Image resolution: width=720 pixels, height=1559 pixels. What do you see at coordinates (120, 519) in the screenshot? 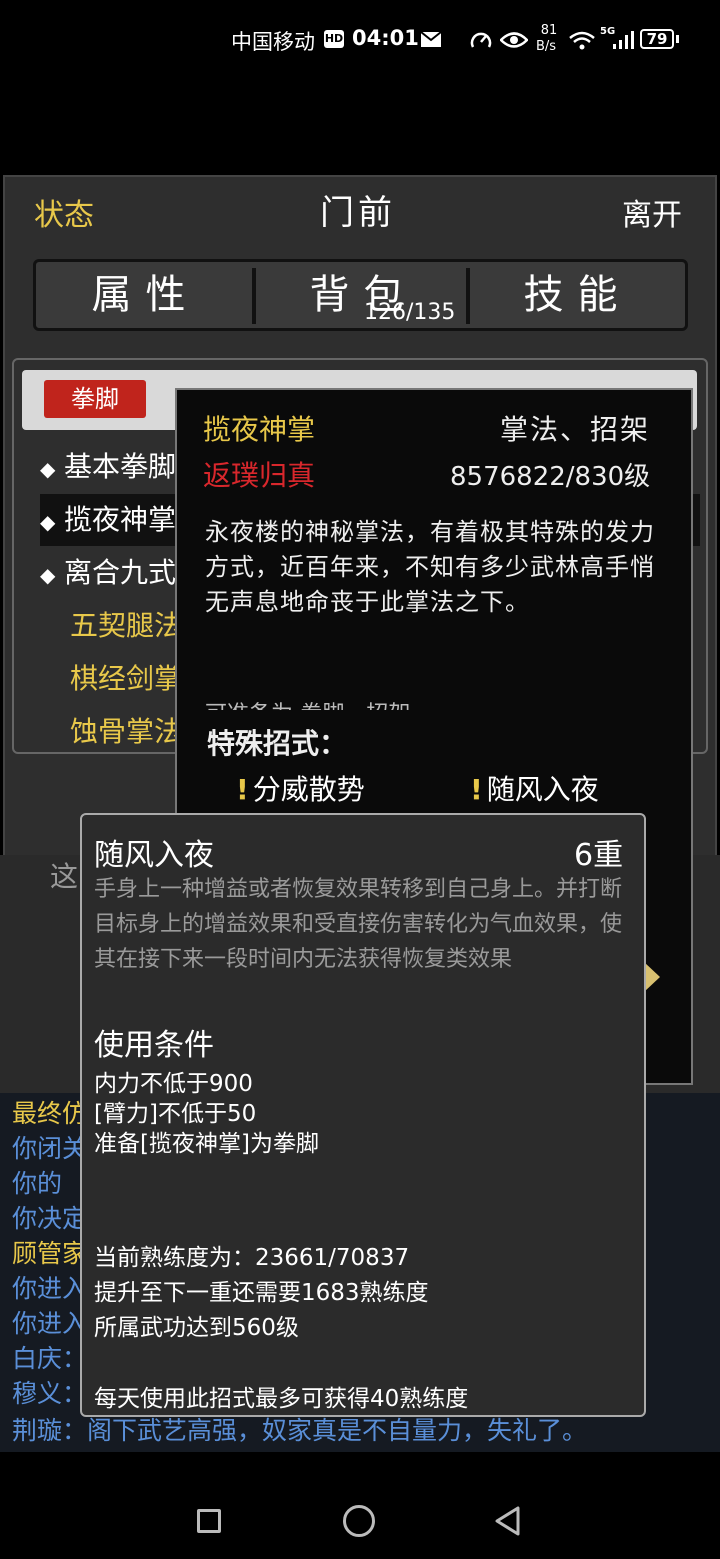
I see `skill-name: 揽夜神掌` at bounding box center [120, 519].